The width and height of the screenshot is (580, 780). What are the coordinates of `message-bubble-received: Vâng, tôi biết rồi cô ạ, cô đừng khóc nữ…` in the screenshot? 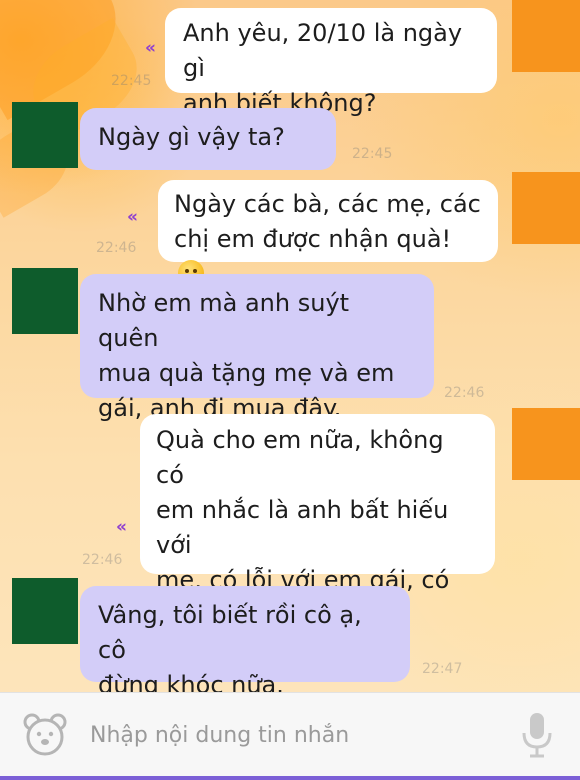 It's located at (245, 642).